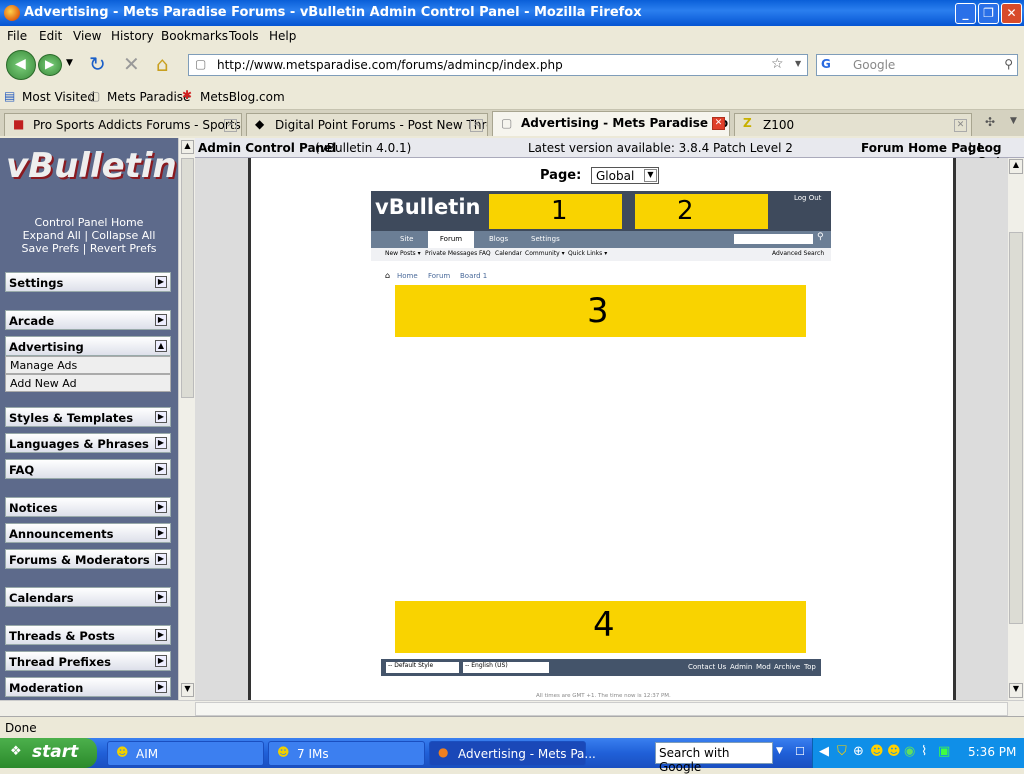 This screenshot has width=1024, height=774. I want to click on nav-languages-phrases: Languages & Phrases ▶, so click(88, 443).